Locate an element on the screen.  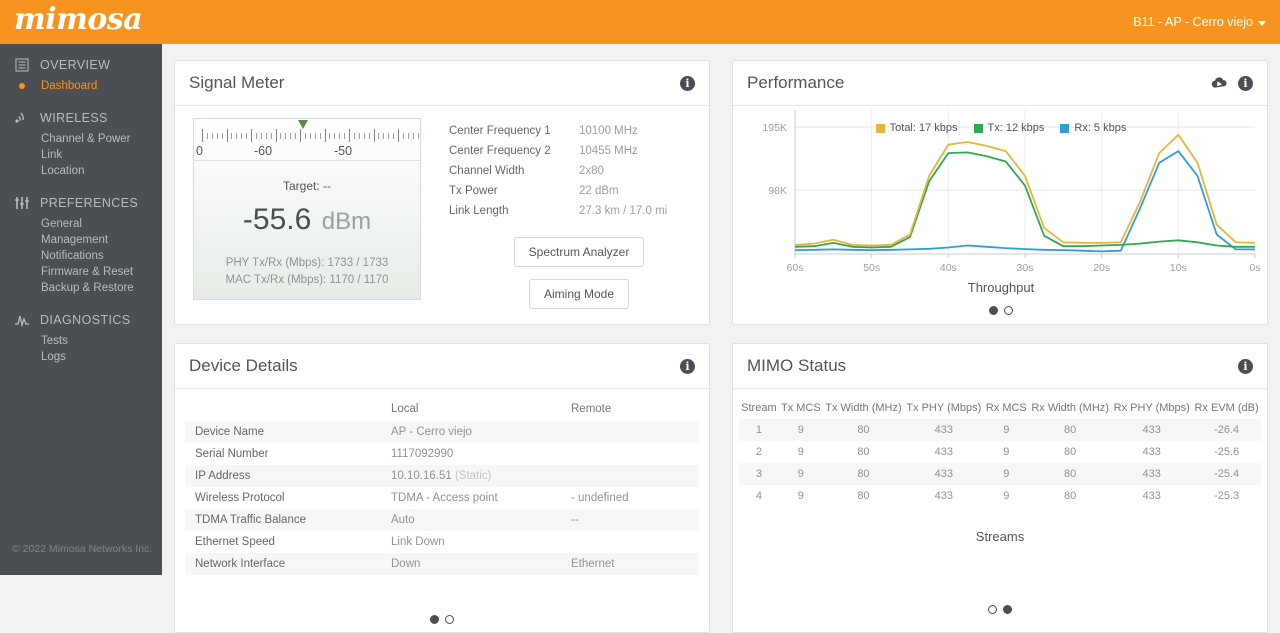
column-header: Rx PHY (Mbps) is located at coordinates (1151, 408).